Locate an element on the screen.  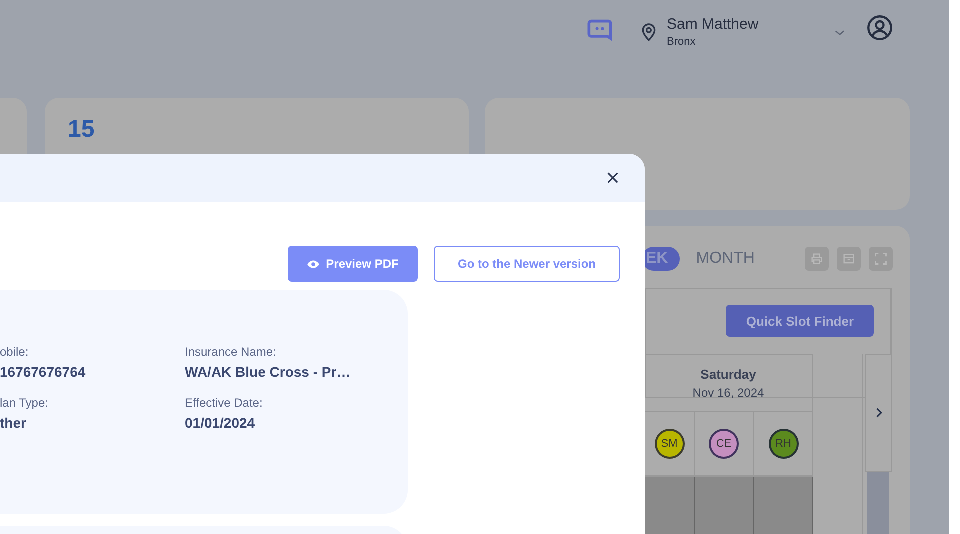
field-label: Insurance Name: is located at coordinates (231, 352).